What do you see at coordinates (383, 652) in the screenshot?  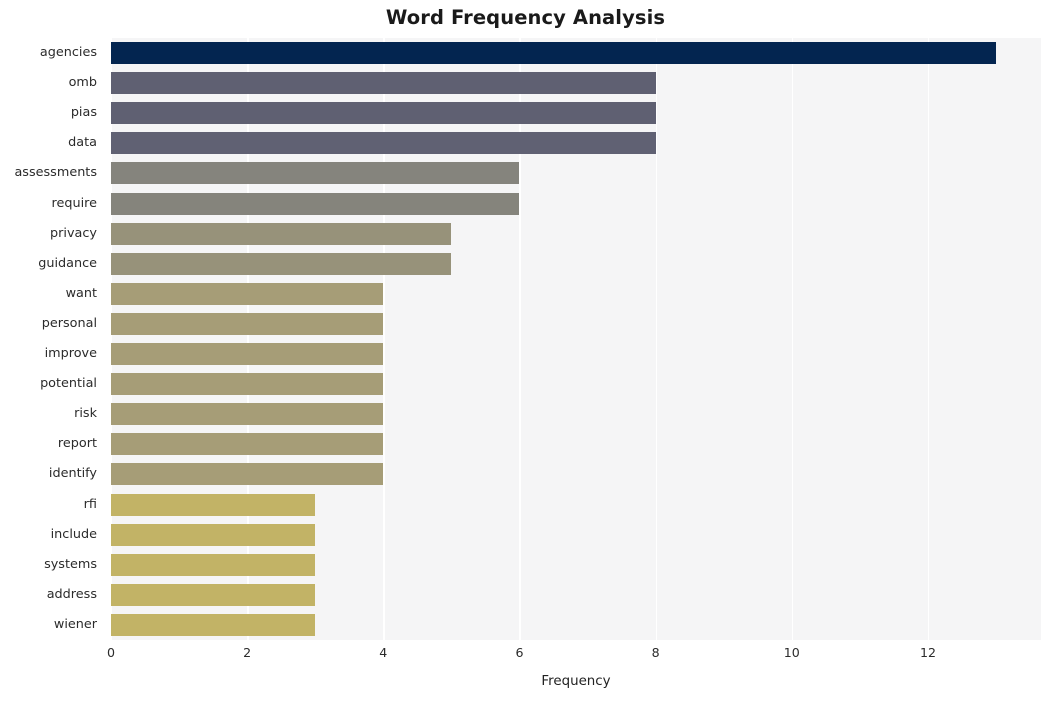 I see `x-tick-label-4: 4` at bounding box center [383, 652].